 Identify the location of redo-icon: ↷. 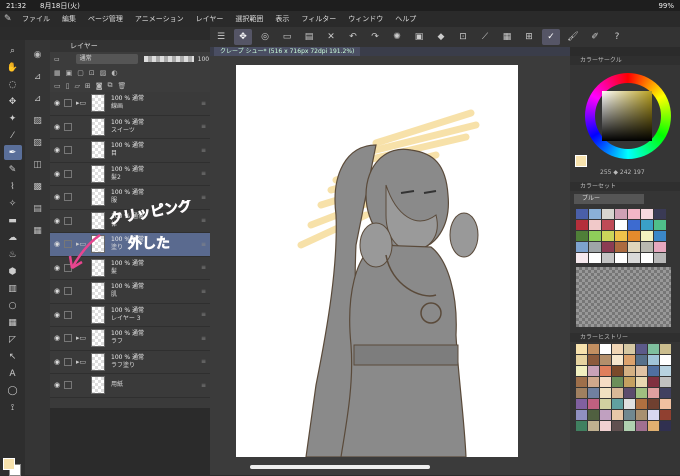
(375, 37).